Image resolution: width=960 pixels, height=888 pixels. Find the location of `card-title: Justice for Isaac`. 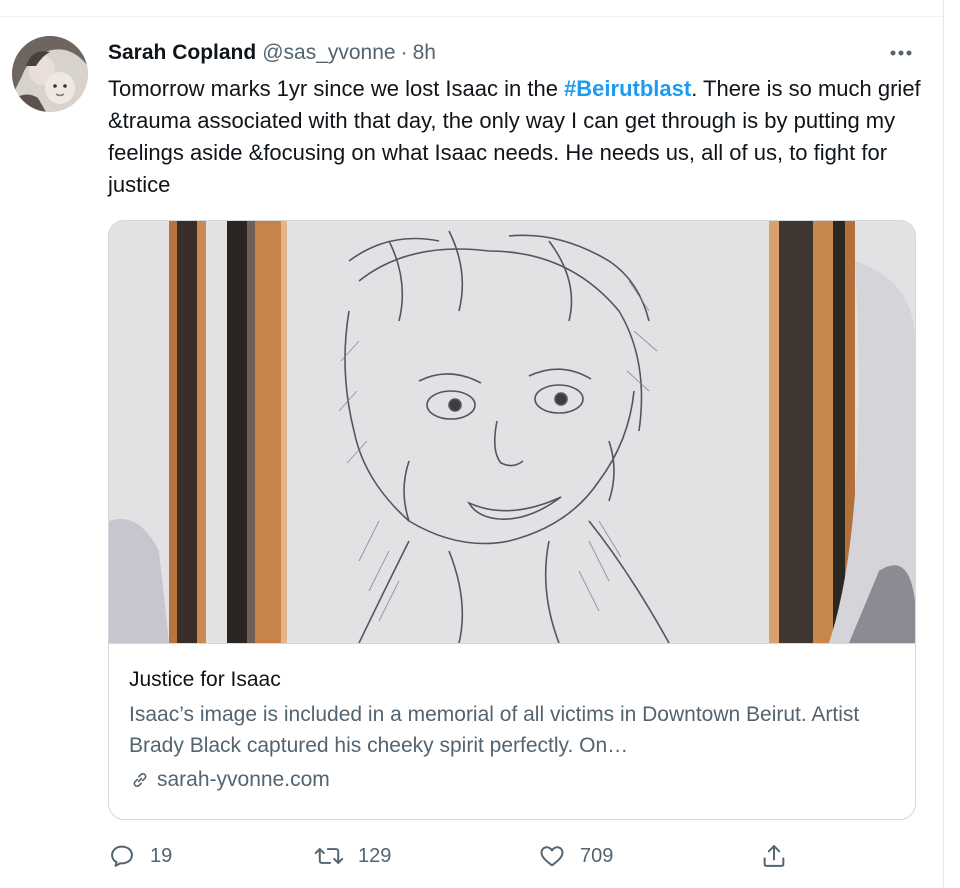

card-title: Justice for Isaac is located at coordinates (205, 679).